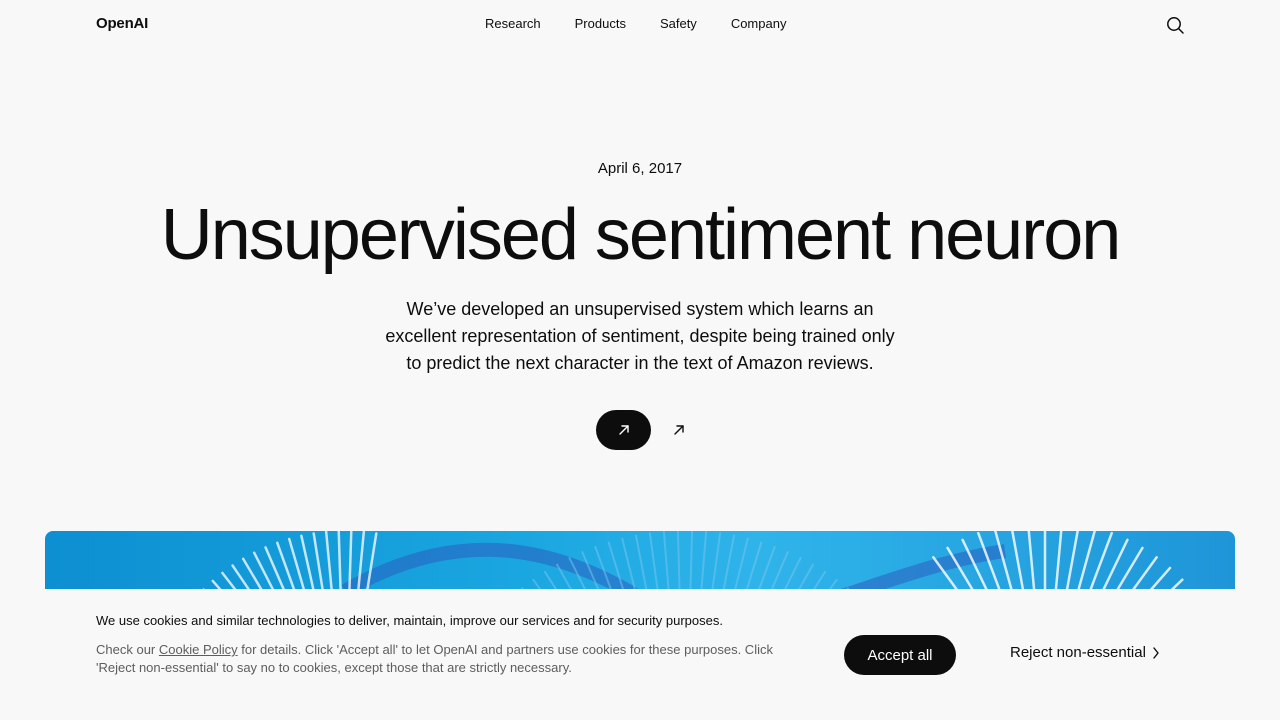 This screenshot has width=1280, height=720. I want to click on secondary-arrow-button, so click(679, 430).